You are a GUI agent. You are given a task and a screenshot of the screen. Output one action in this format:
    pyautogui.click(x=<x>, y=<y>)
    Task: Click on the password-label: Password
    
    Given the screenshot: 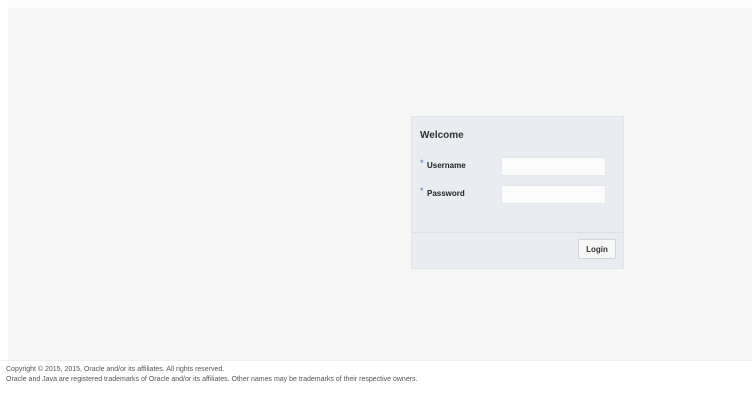 What is the action you would take?
    pyautogui.click(x=446, y=193)
    